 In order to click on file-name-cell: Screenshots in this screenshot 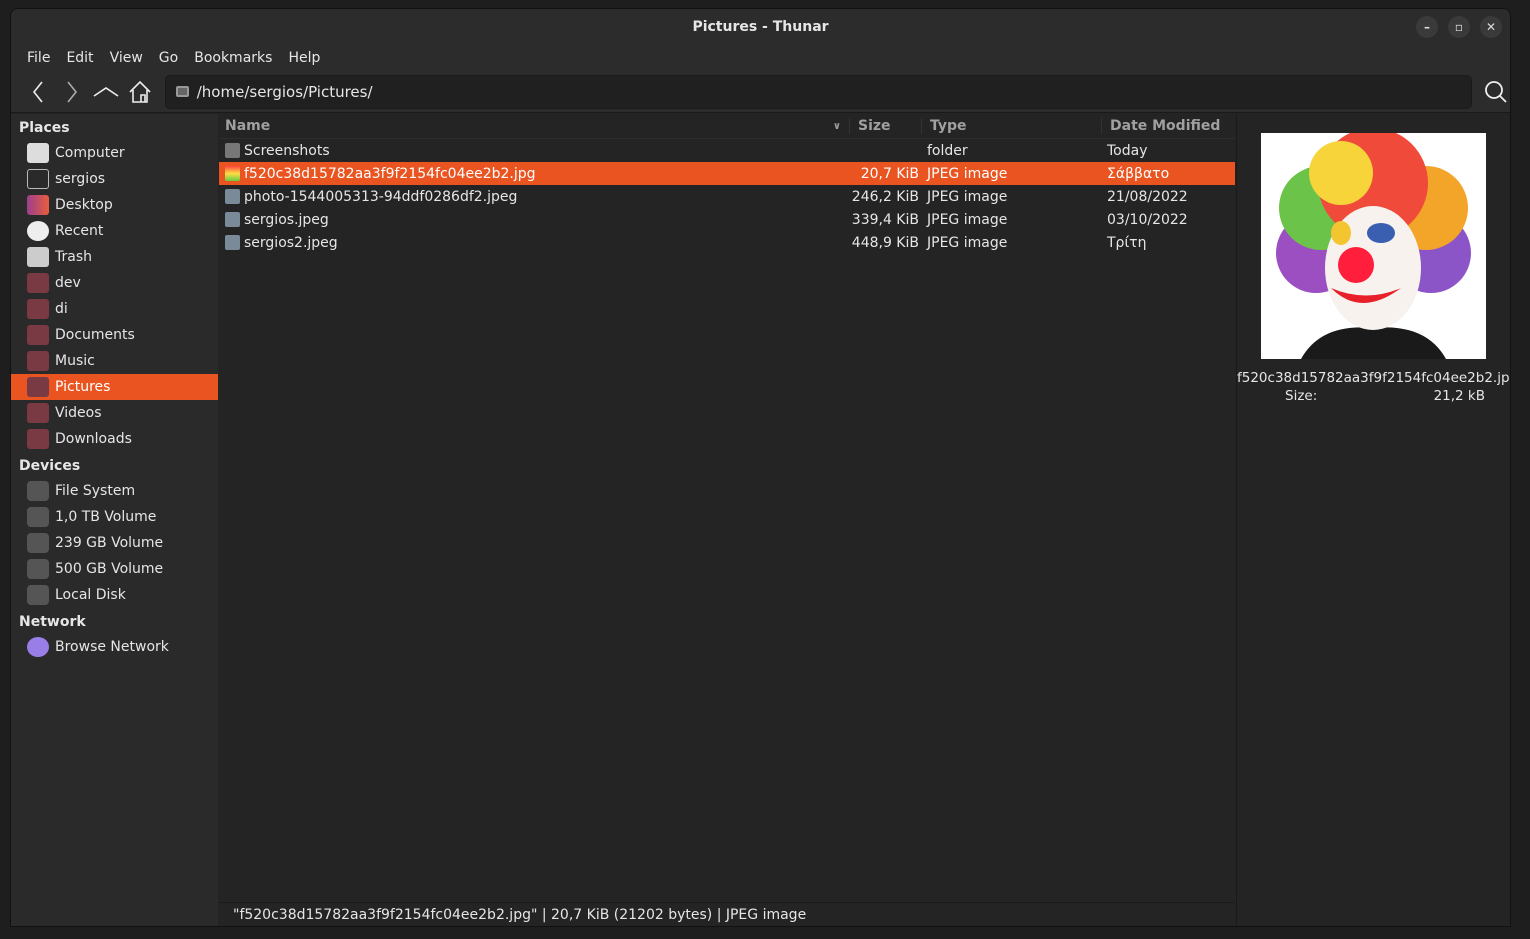, I will do `click(534, 151)`.